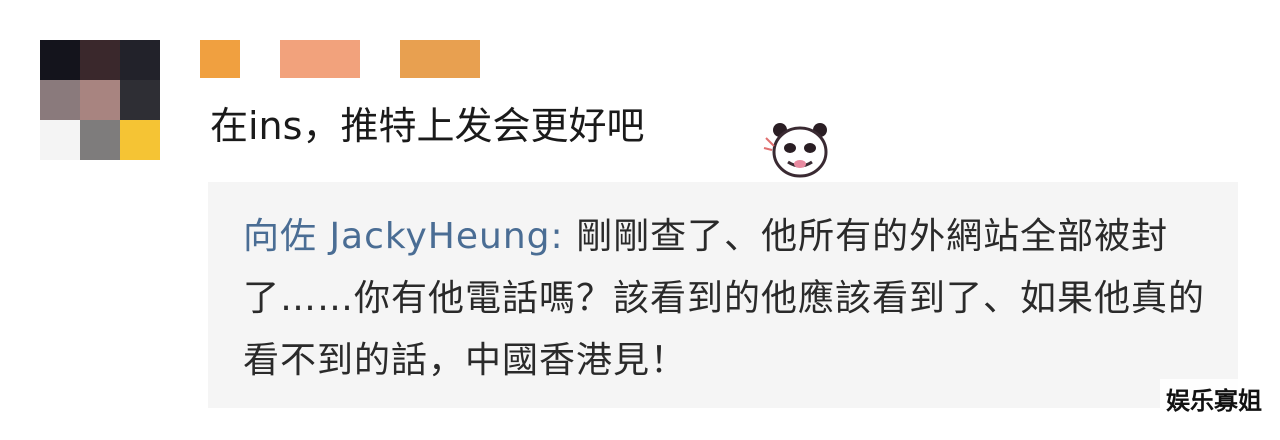 The width and height of the screenshot is (1280, 440). Describe the element at coordinates (403, 236) in the screenshot. I see `reply-author: 向佐 JackyHeung:` at that location.